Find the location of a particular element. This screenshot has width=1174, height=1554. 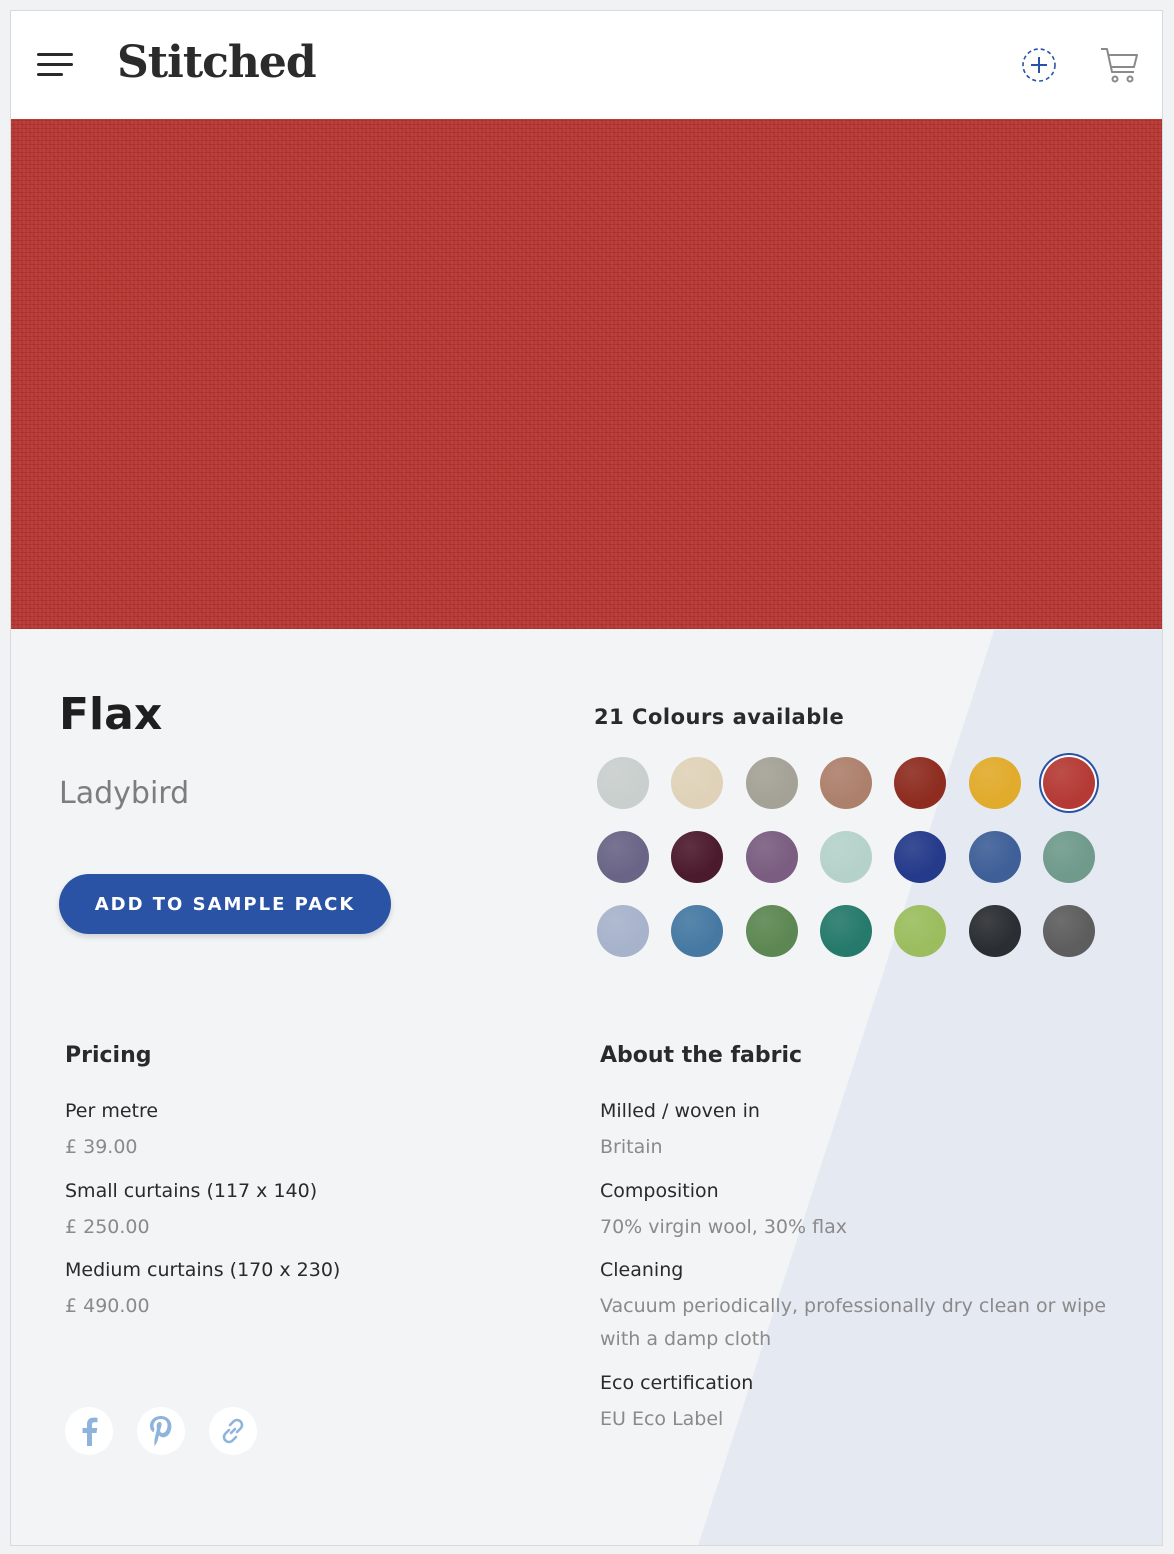

about-value: EU Eco Label is located at coordinates (662, 1419).